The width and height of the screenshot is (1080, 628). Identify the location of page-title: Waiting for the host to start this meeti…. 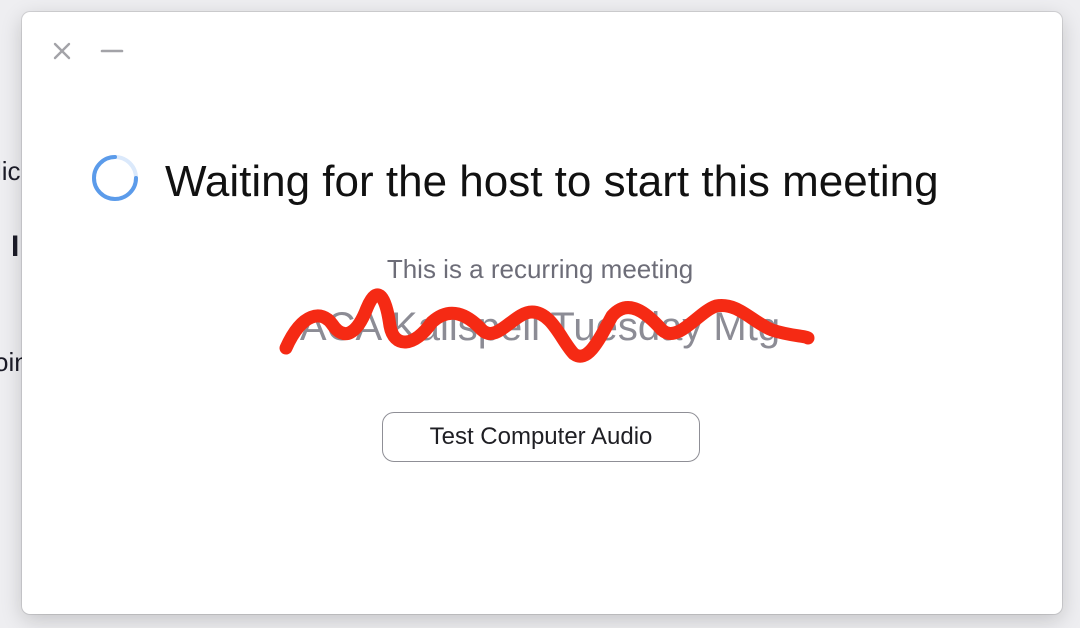
(552, 181).